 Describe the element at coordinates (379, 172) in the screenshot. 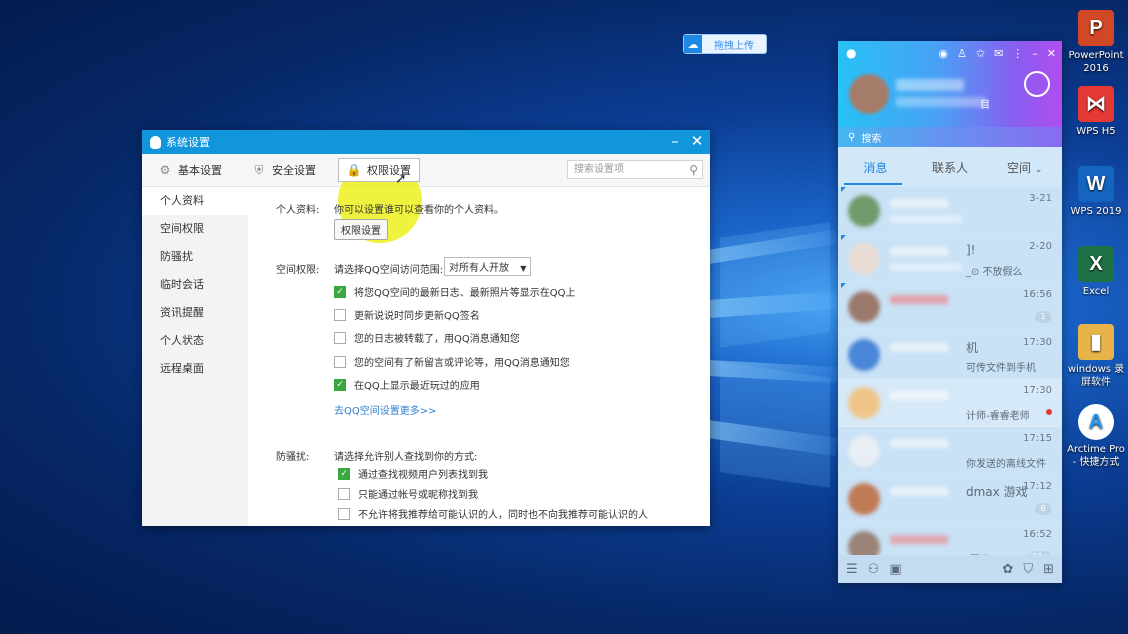

I see `tab-permission-settings: 🔒 权限设置 ➚` at that location.